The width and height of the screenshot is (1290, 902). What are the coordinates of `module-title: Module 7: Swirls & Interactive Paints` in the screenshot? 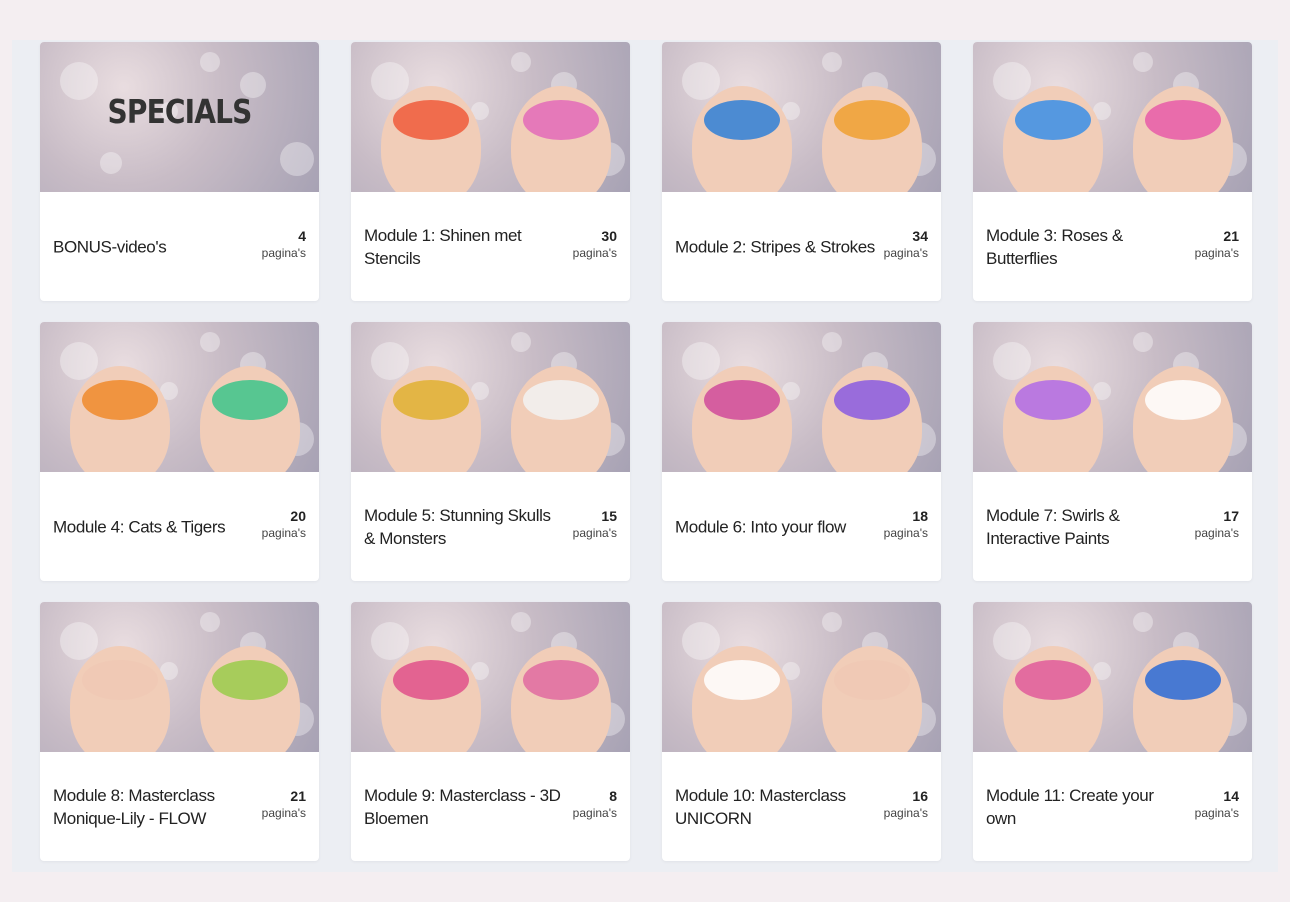 It's located at (1086, 527).